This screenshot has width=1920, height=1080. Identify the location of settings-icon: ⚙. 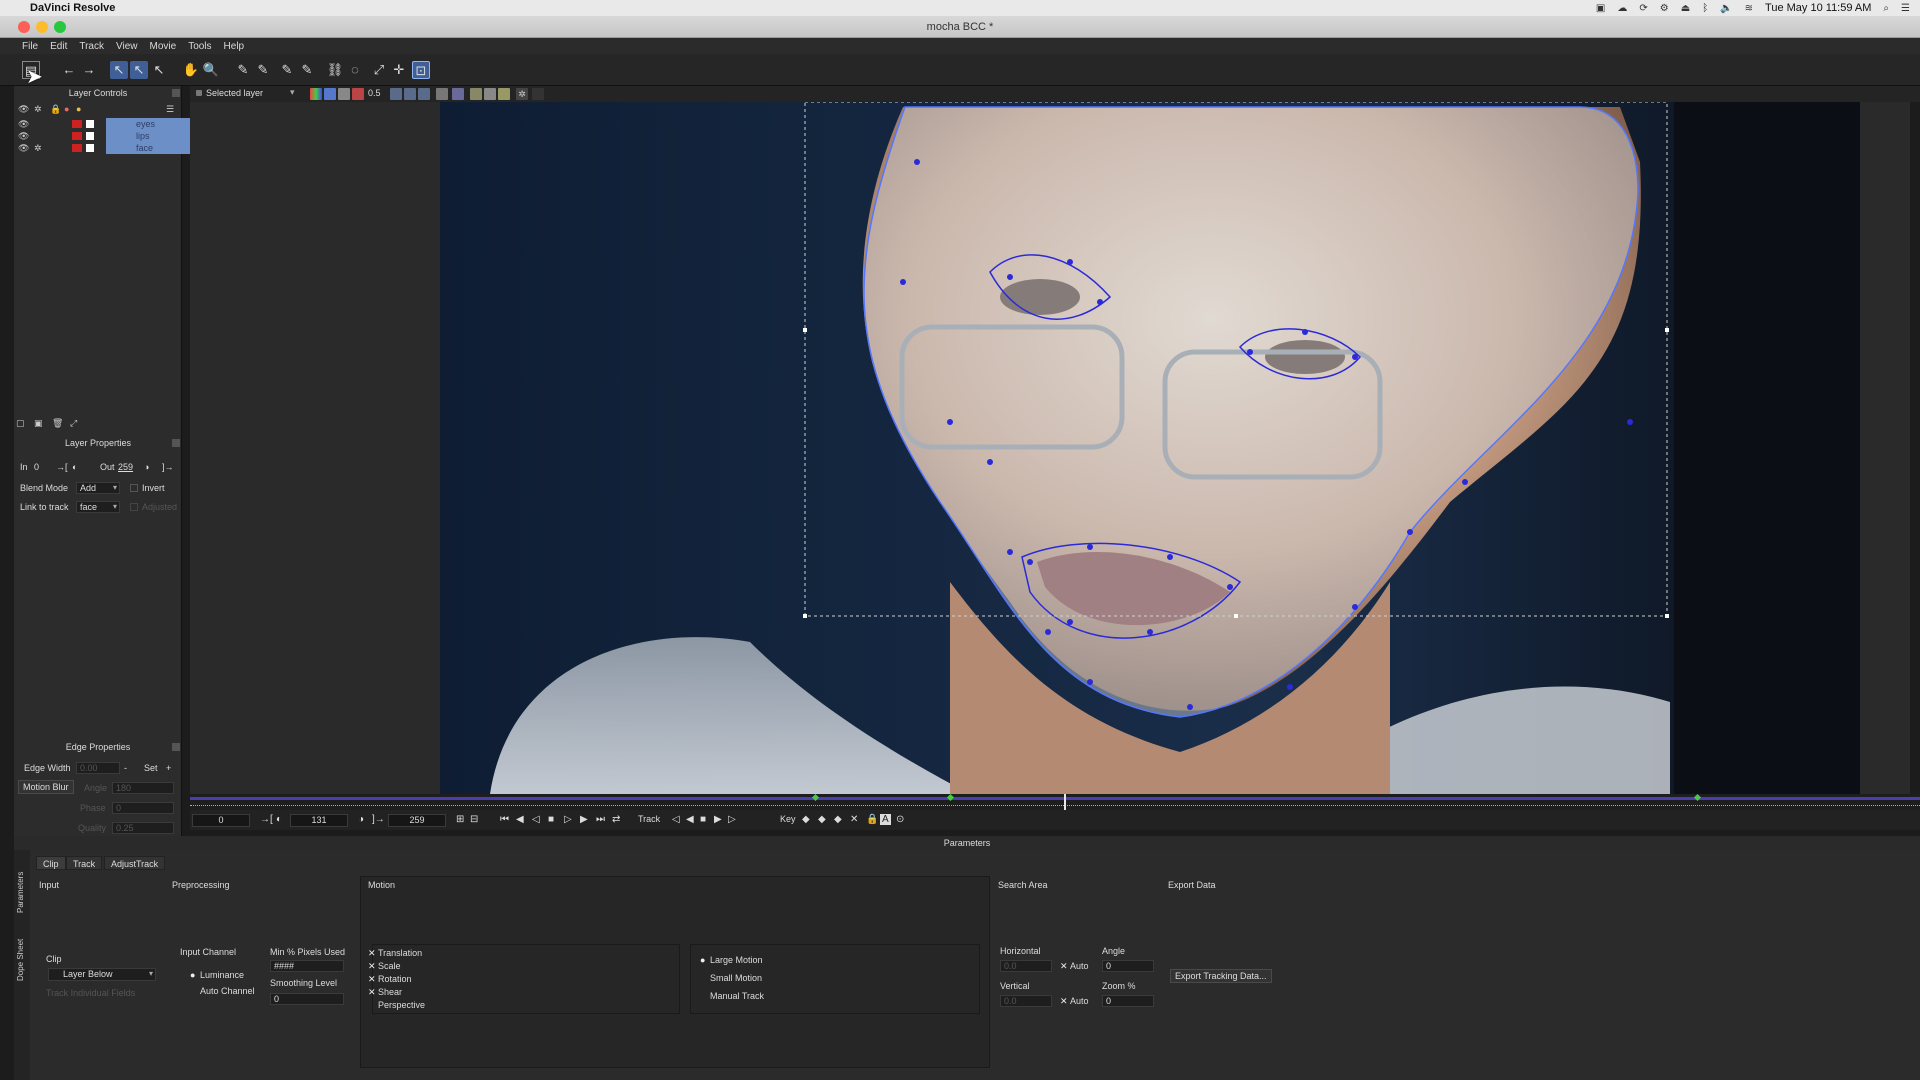
(1664, 8).